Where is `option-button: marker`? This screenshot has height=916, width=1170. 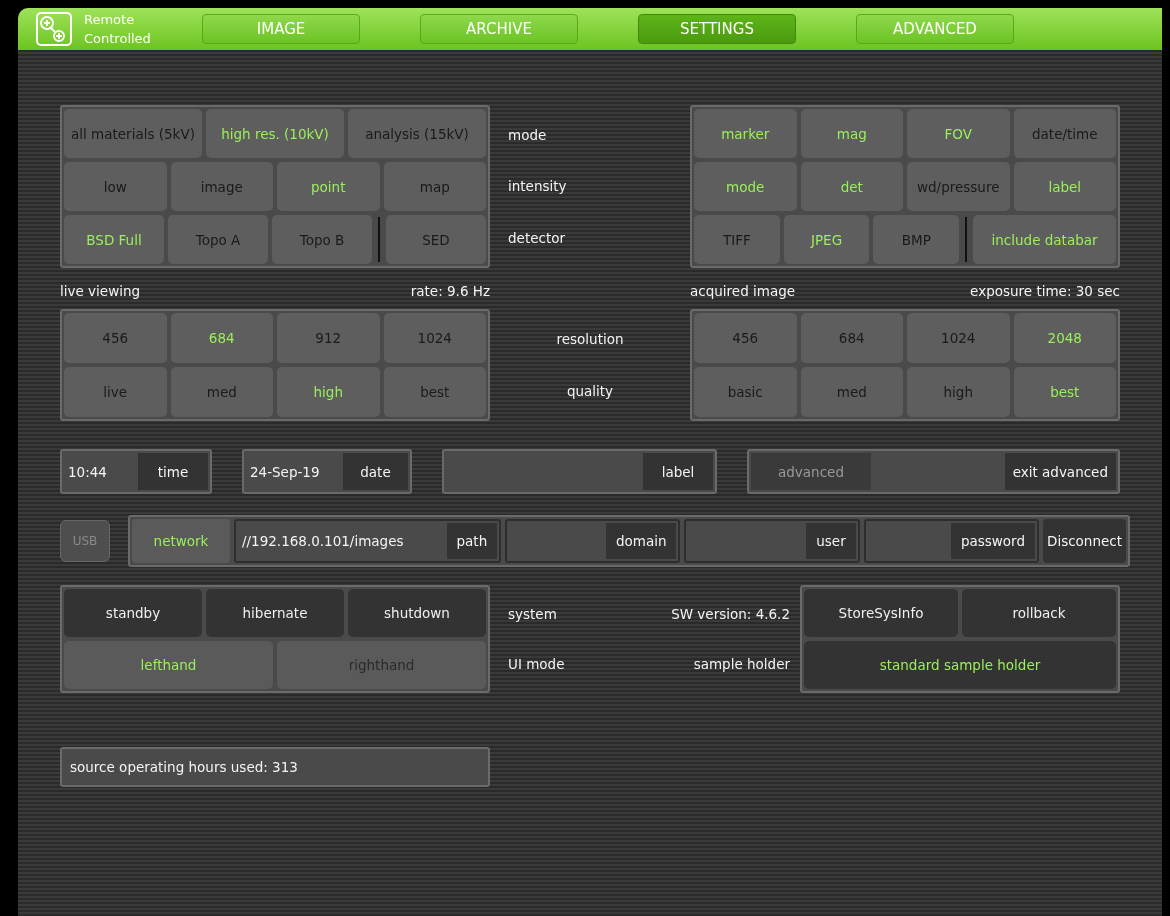
option-button: marker is located at coordinates (745, 133).